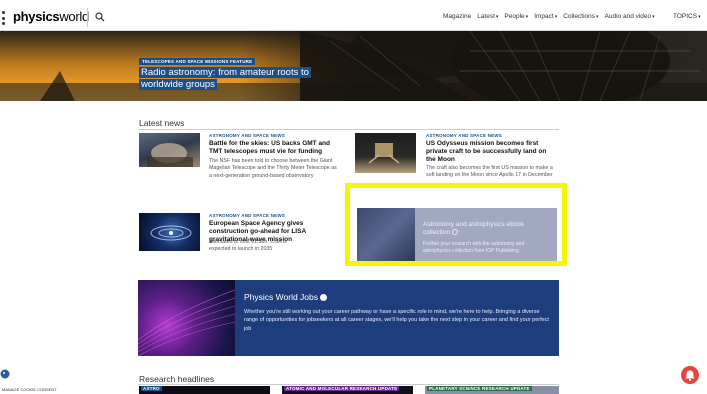  Describe the element at coordinates (87, 17) in the screenshot. I see `nav-divider` at that location.